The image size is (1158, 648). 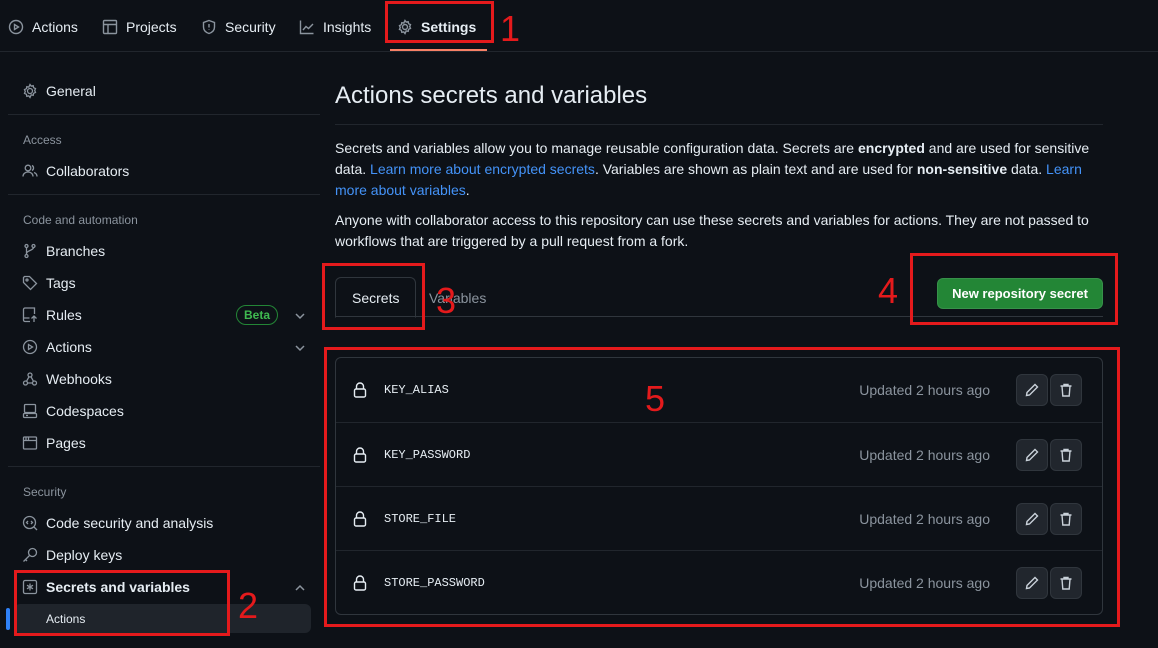 I want to click on desc-bold: encrypted, so click(x=891, y=148).